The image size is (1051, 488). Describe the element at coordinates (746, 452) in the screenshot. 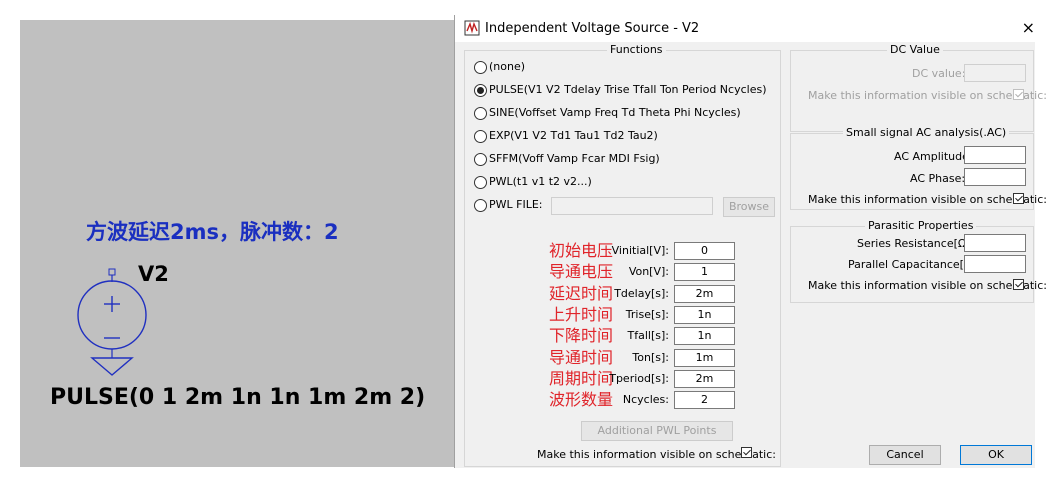

I see `functions-visible-checkbox` at that location.